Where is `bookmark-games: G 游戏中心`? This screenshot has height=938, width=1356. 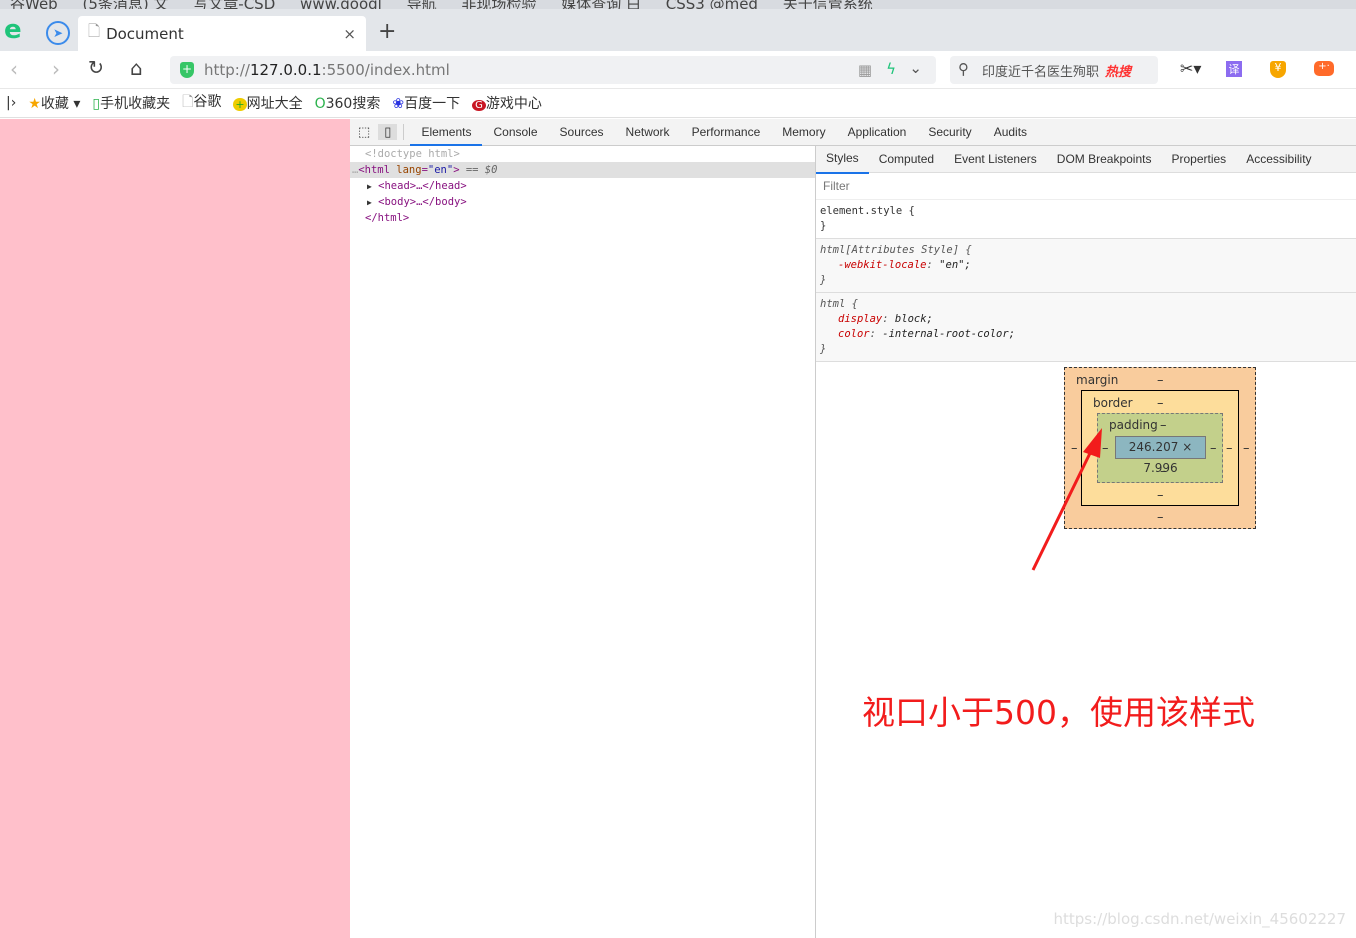 bookmark-games: G 游戏中心 is located at coordinates (507, 103).